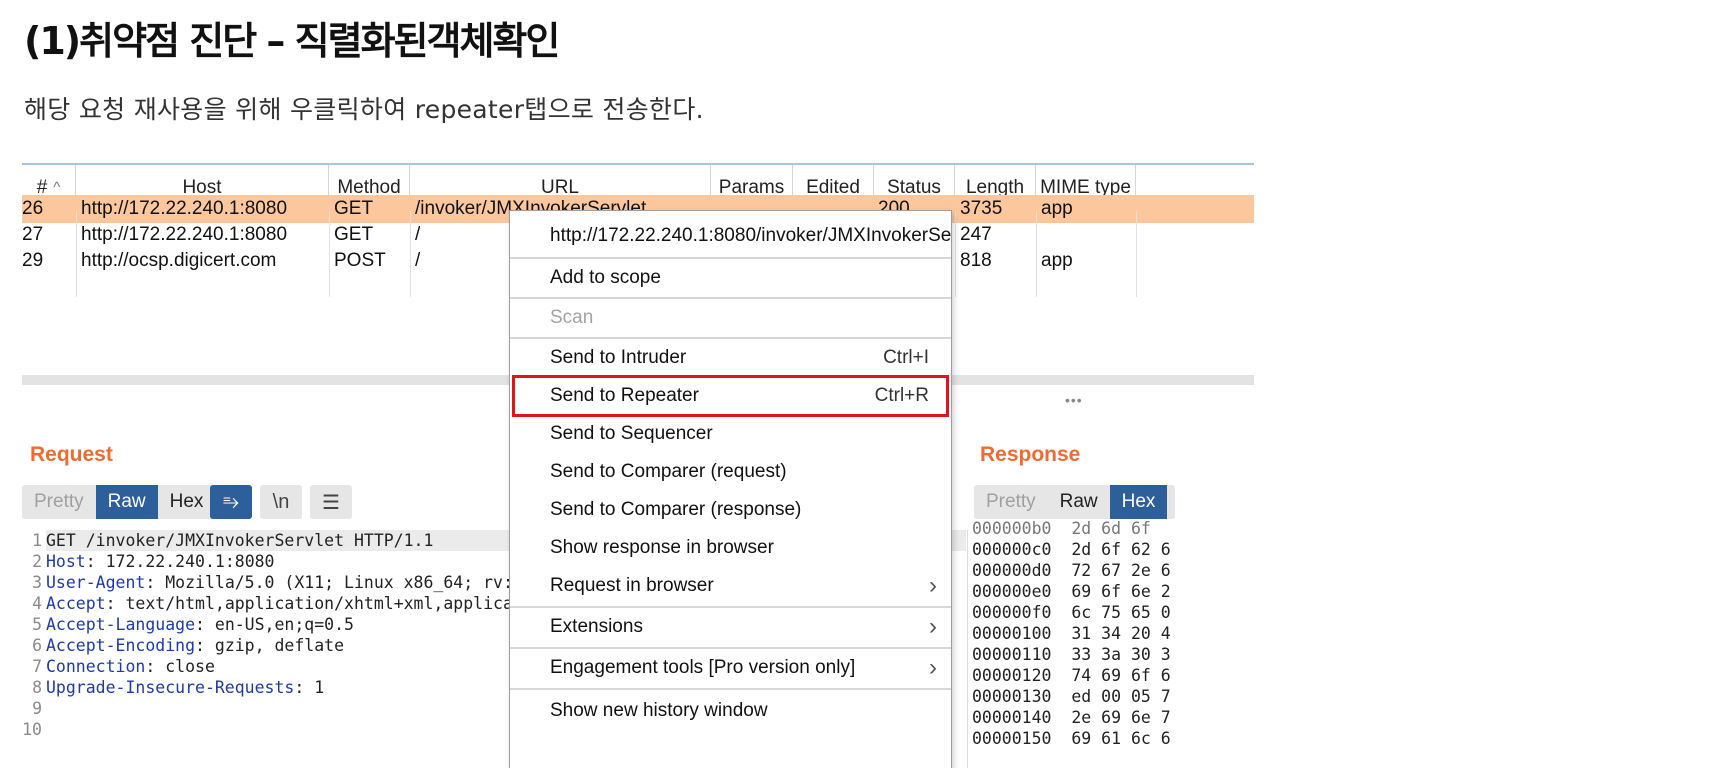 Image resolution: width=1712 pixels, height=768 pixels. I want to click on response-tab-overflow, so click(1171, 502).